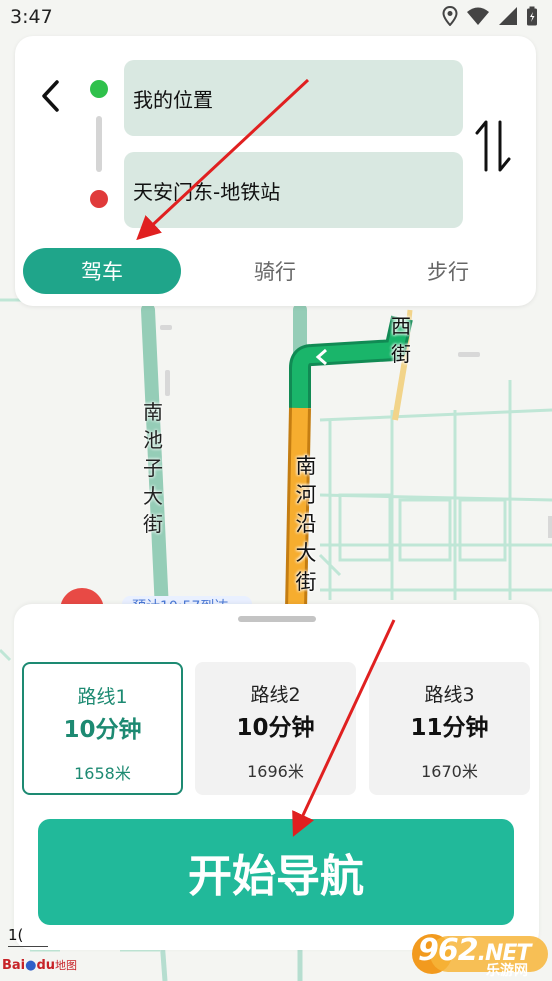  Describe the element at coordinates (28, 946) in the screenshot. I see `map-scale-bar` at that location.